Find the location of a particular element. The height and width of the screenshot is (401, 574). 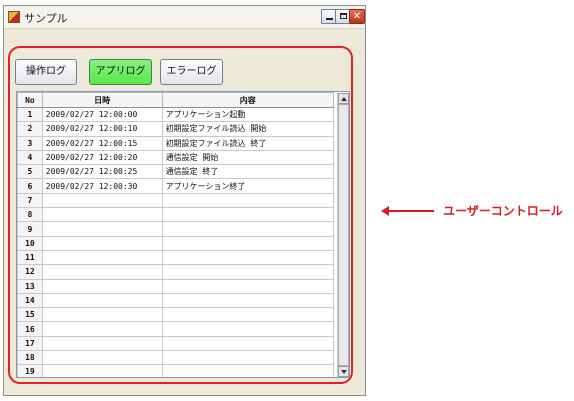

column-header-no: No is located at coordinates (30, 100).